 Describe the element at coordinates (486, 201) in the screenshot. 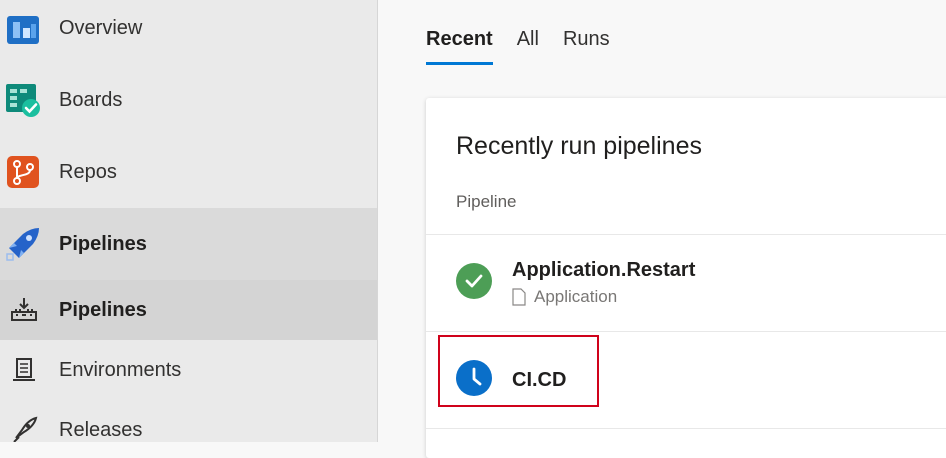

I see `column-header-pipeline: Pipeline` at that location.